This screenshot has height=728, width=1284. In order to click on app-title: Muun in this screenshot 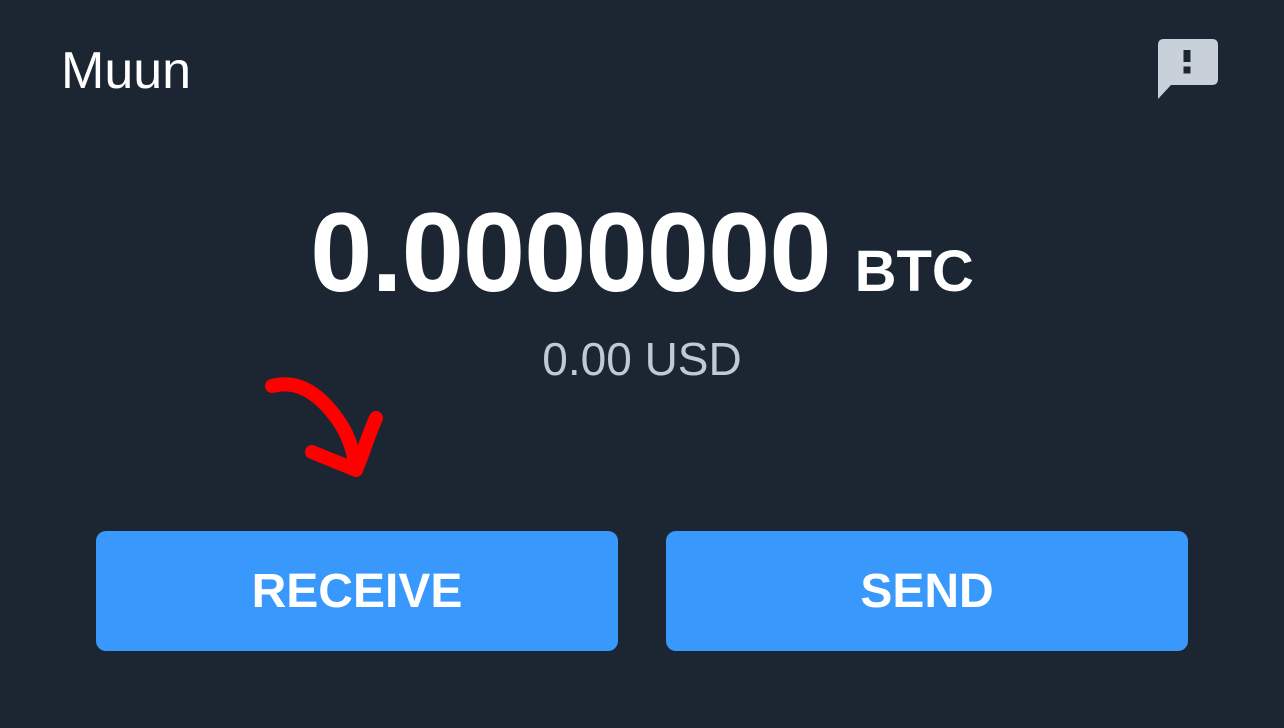, I will do `click(126, 71)`.